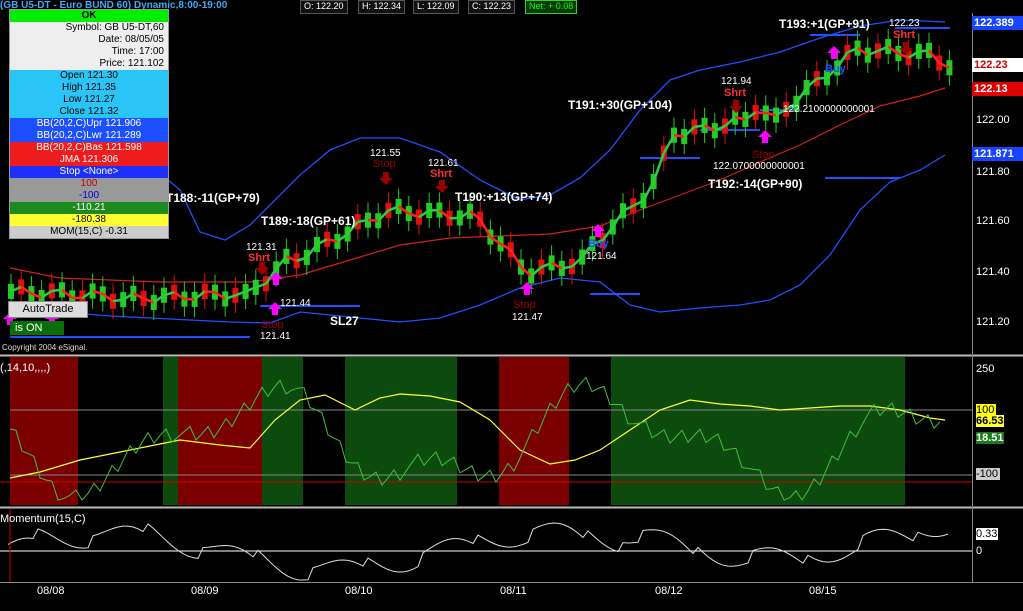 The height and width of the screenshot is (611, 1023). What do you see at coordinates (997, 23) in the screenshot?
I see `price-label-upper-band: 122.389` at bounding box center [997, 23].